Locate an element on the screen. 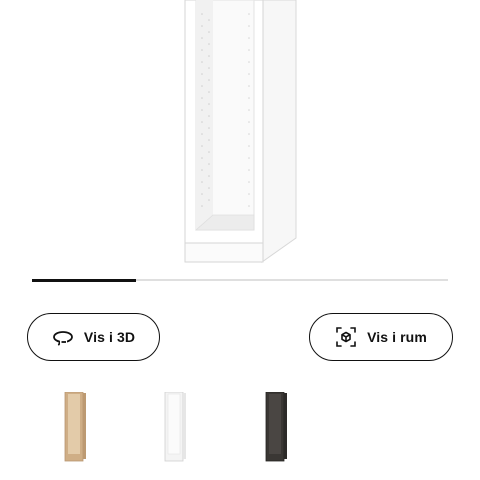 The height and width of the screenshot is (480, 480). variant-thumbnail-white is located at coordinates (175, 436).